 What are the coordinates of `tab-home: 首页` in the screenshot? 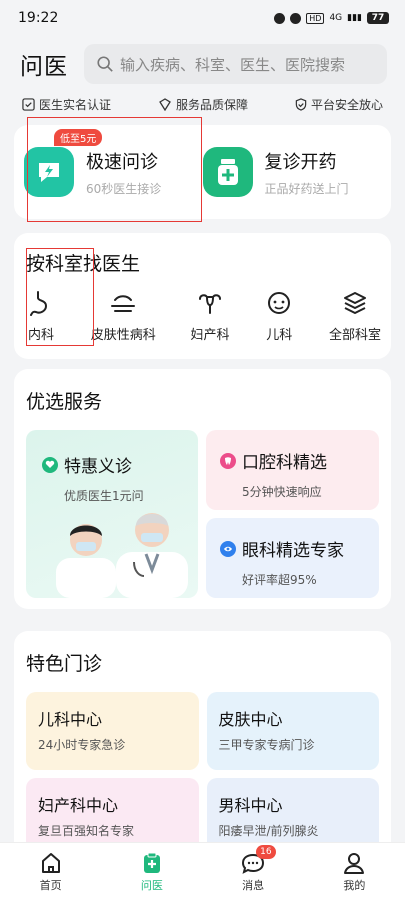 It's located at (51, 872).